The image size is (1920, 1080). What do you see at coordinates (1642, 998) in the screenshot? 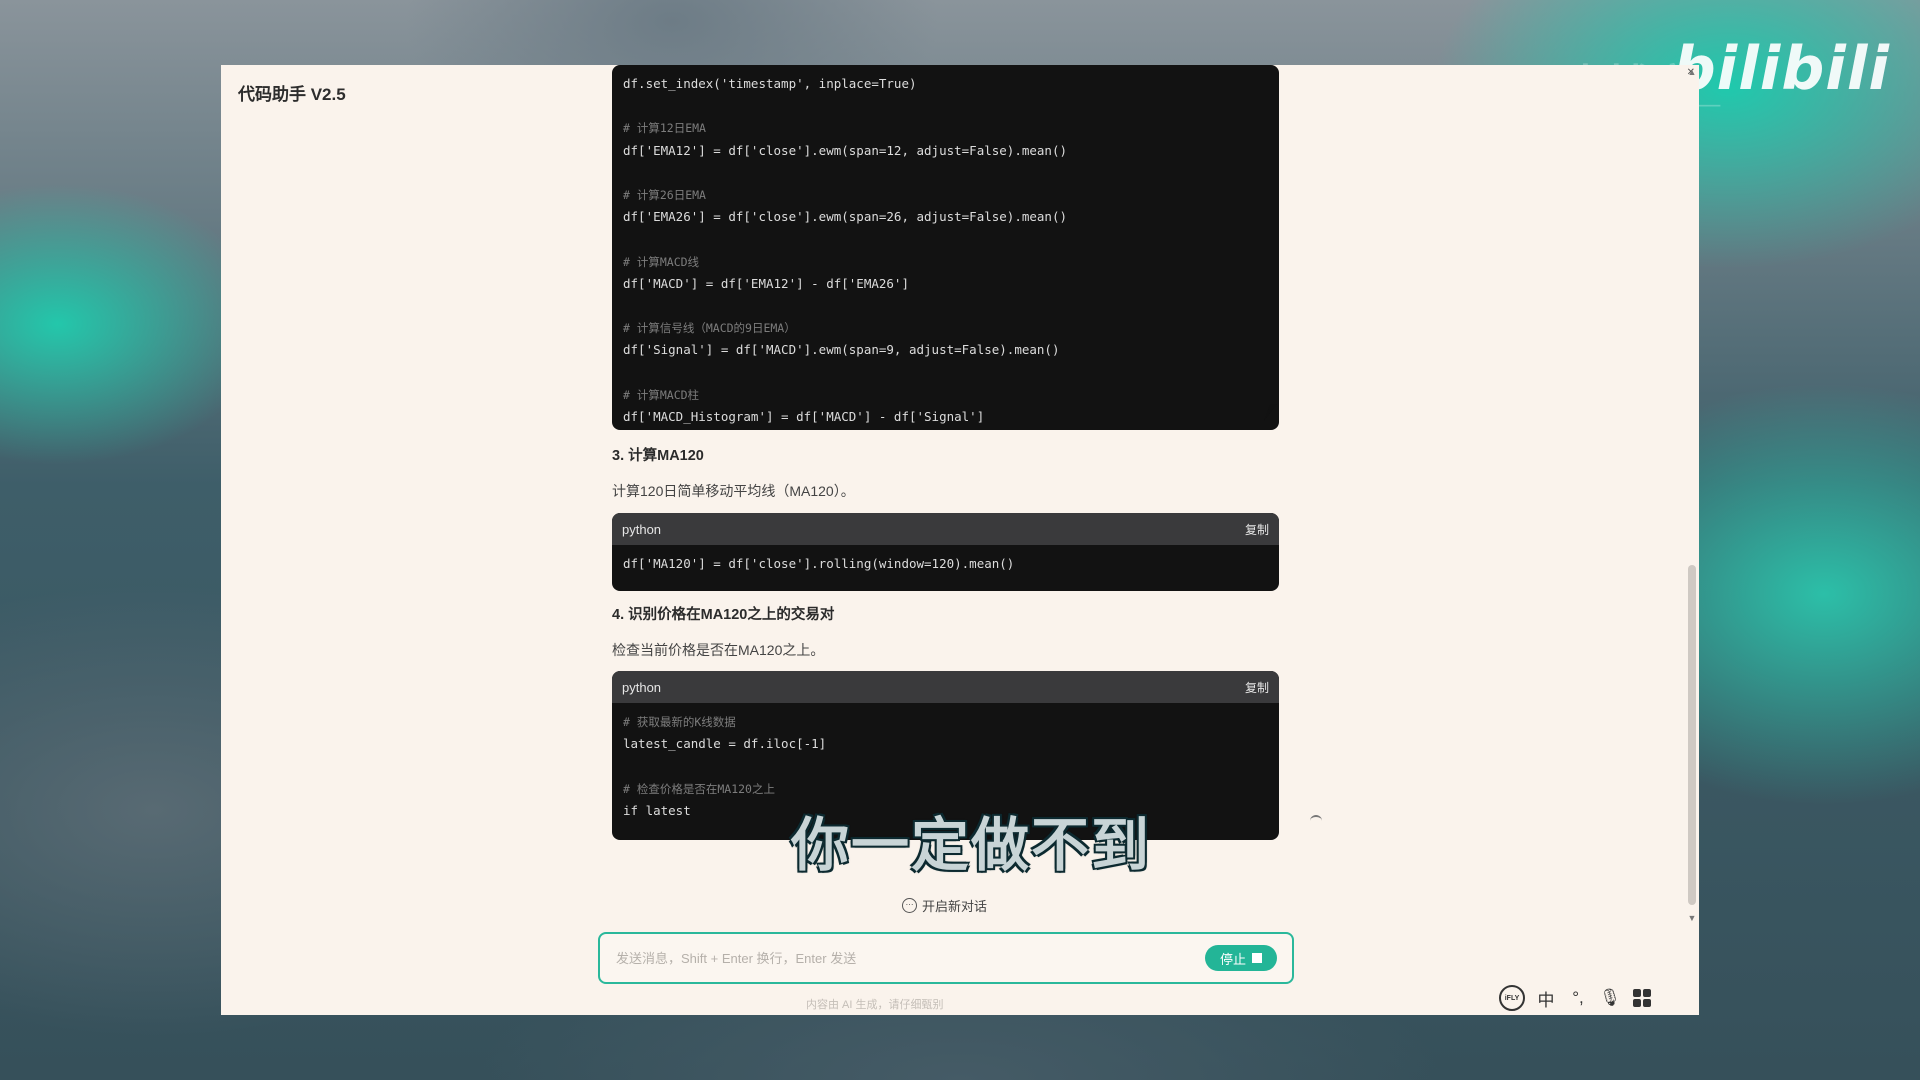
I see `ime-menu-grid-icon` at bounding box center [1642, 998].